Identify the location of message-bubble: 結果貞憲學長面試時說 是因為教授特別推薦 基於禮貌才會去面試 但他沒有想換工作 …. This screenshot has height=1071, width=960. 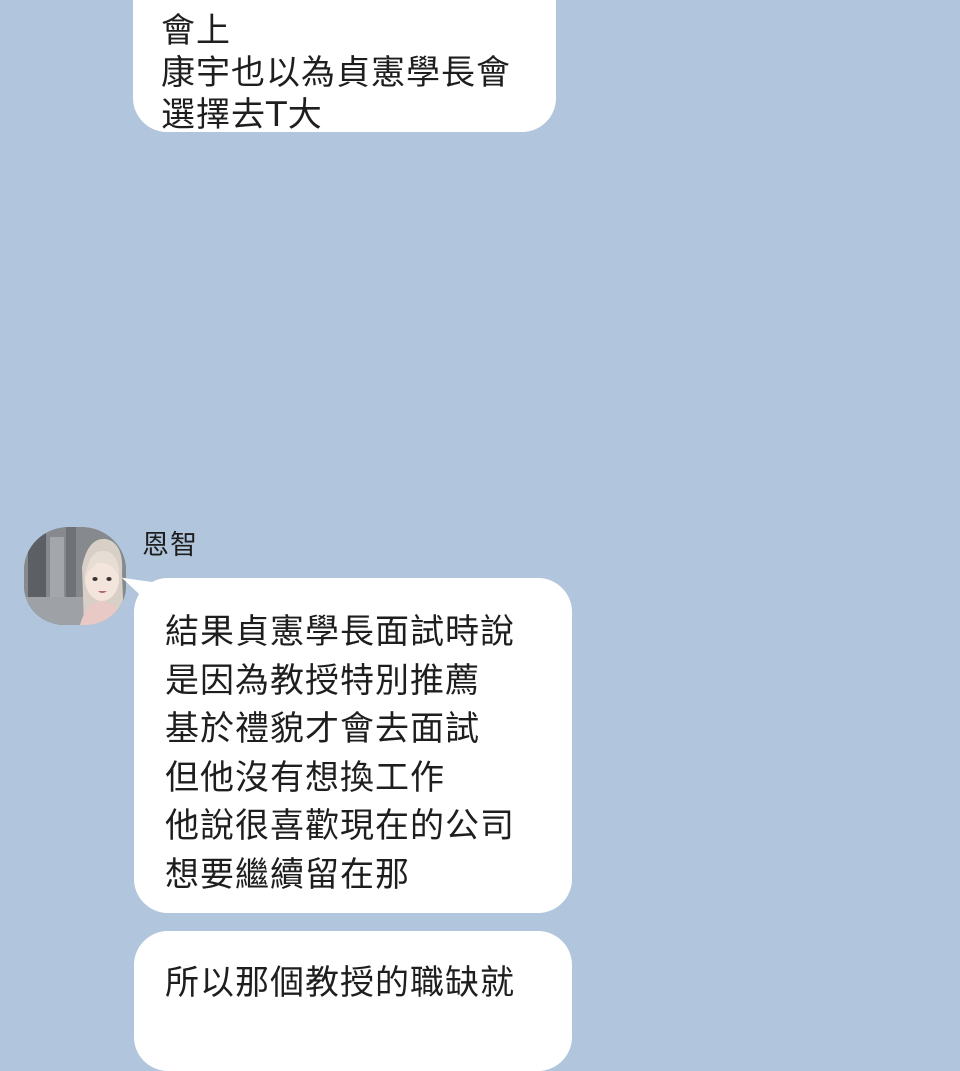
(353, 745).